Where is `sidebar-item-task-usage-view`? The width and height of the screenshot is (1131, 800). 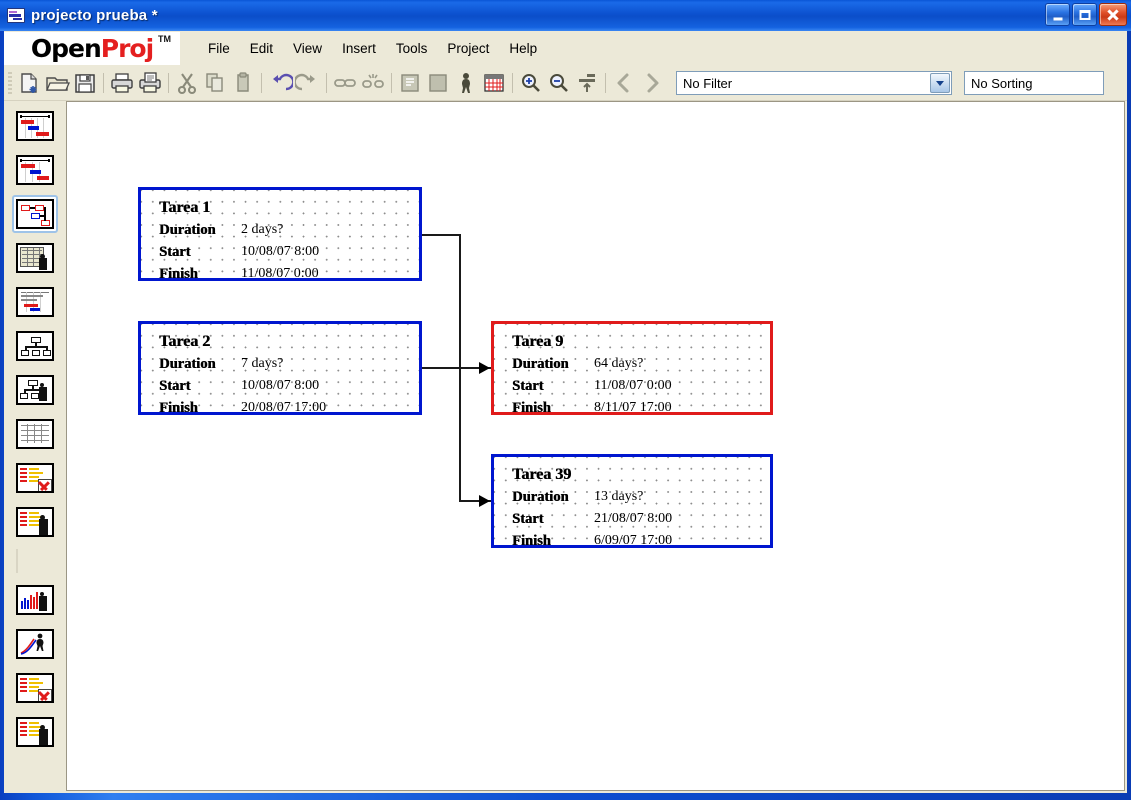
sidebar-item-task-usage-view is located at coordinates (35, 258).